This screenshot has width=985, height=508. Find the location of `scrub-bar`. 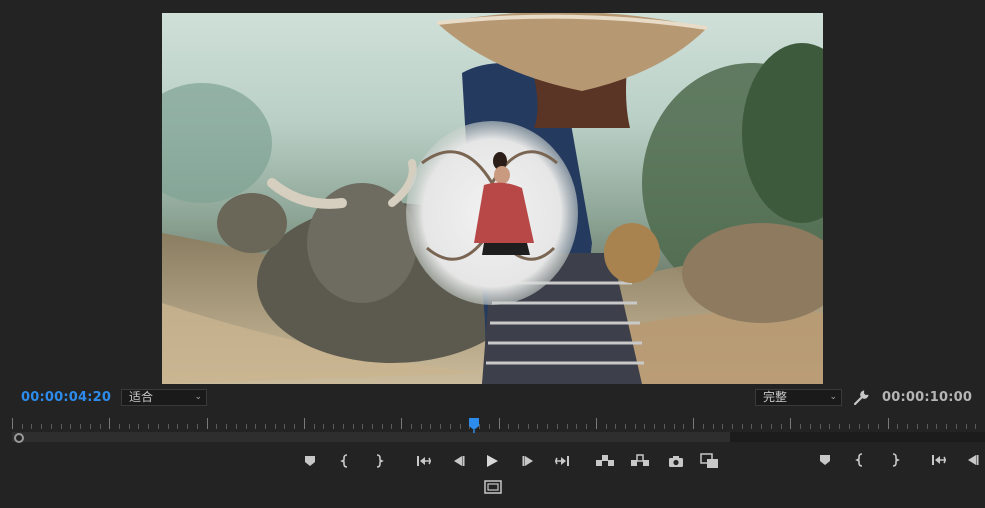

scrub-bar is located at coordinates (498, 437).